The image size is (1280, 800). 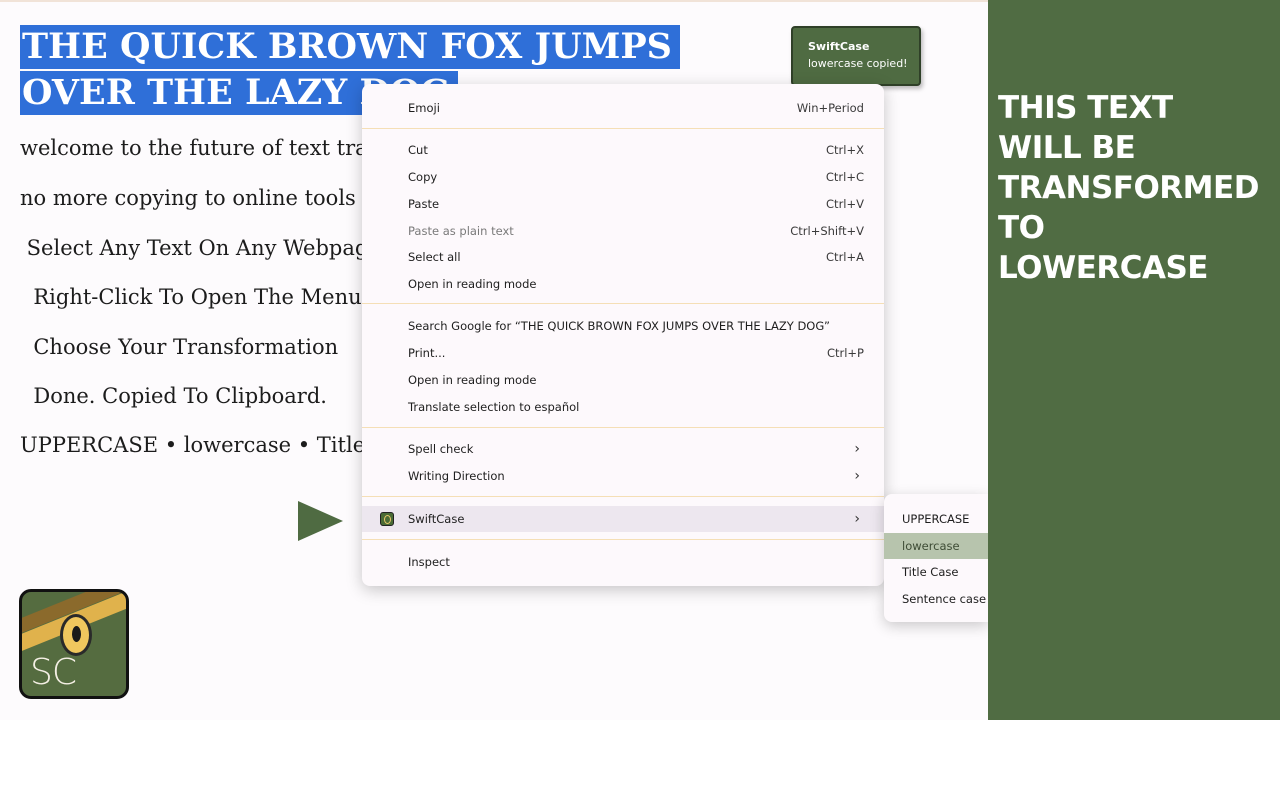 I want to click on body-line-5: Choose Your Transformation, so click(x=179, y=347).